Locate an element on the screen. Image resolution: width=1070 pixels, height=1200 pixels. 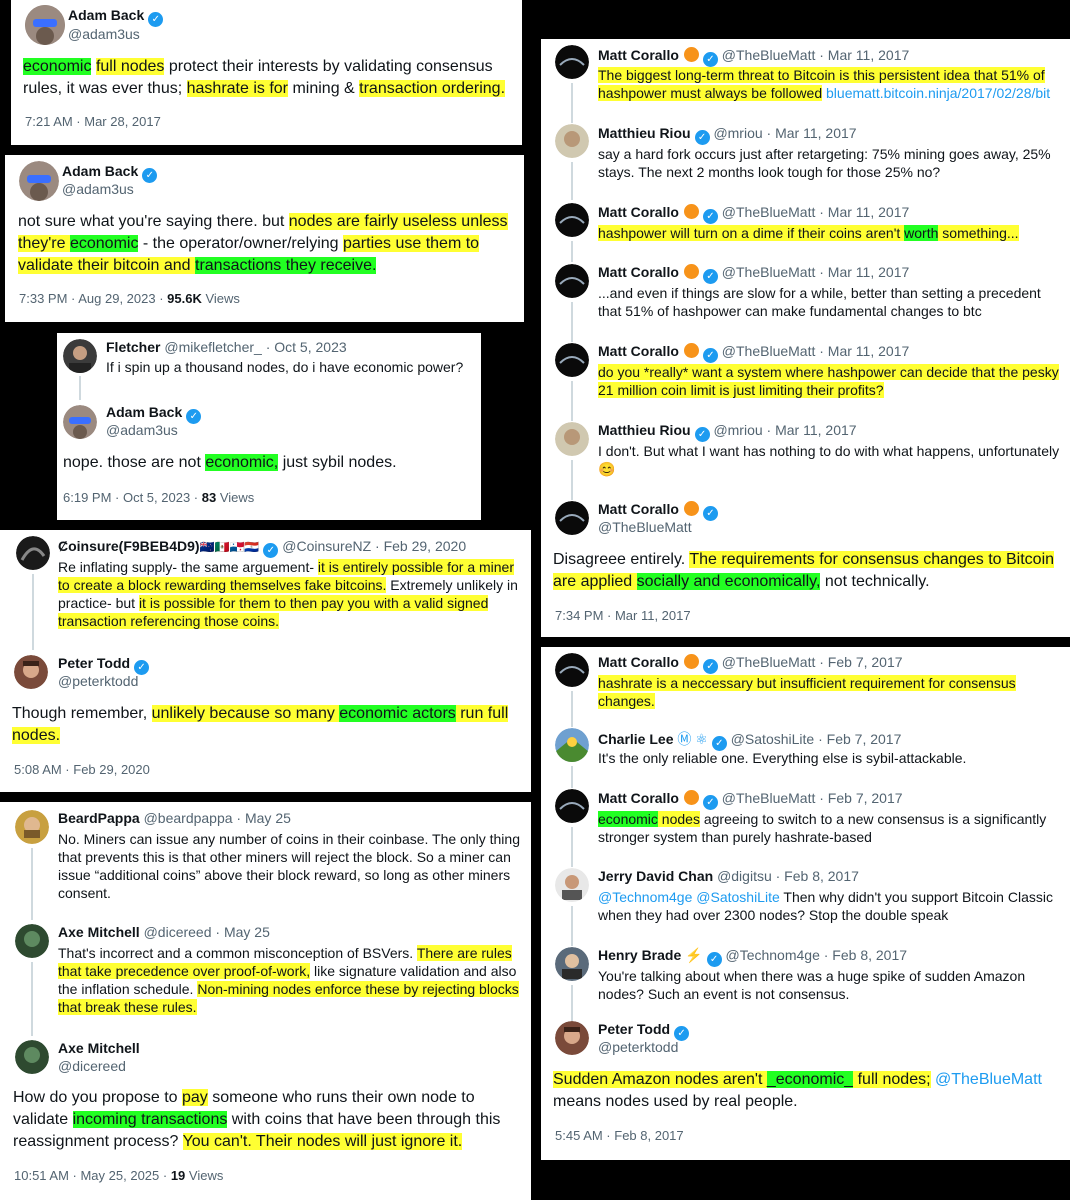
author-name: Charlie Lee is located at coordinates (635, 739).